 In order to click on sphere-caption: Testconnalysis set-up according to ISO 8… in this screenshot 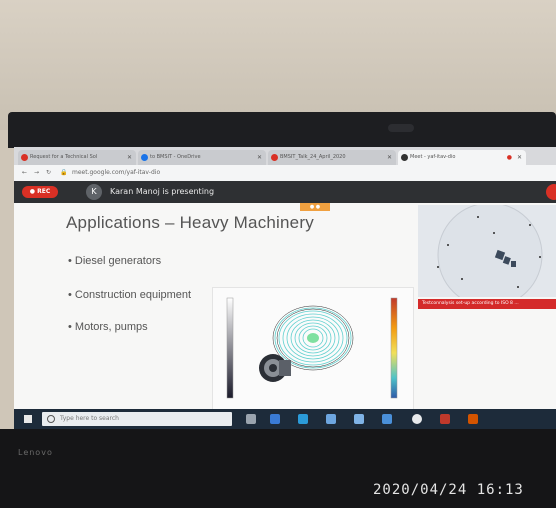, I will do `click(487, 304)`.